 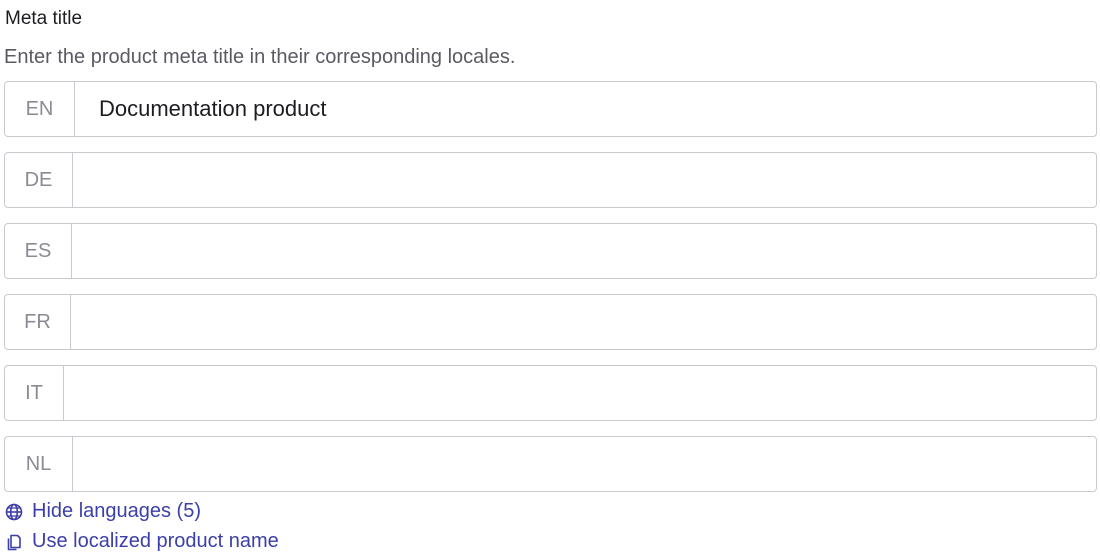 I want to click on globe-icon, so click(x=14, y=512).